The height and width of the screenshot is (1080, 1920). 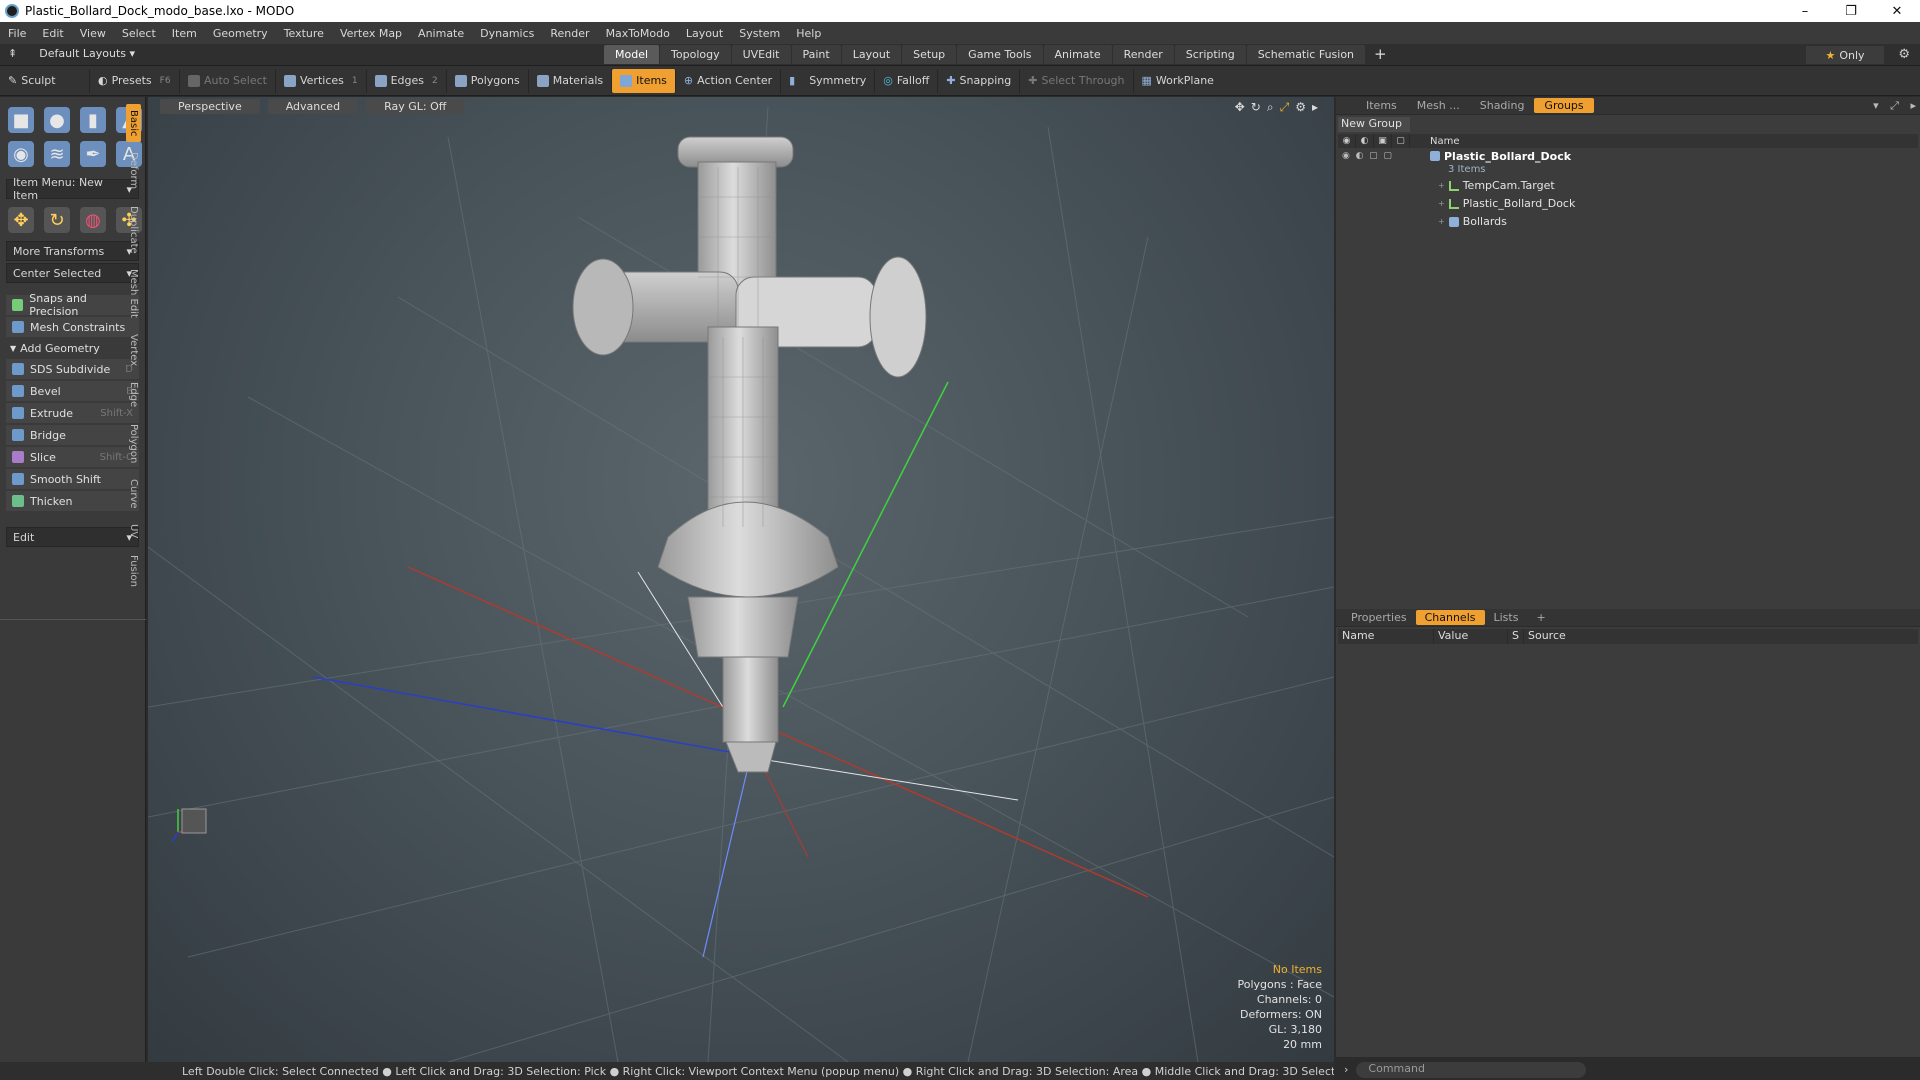 I want to click on vtab-polygon: Polygon, so click(x=133, y=443).